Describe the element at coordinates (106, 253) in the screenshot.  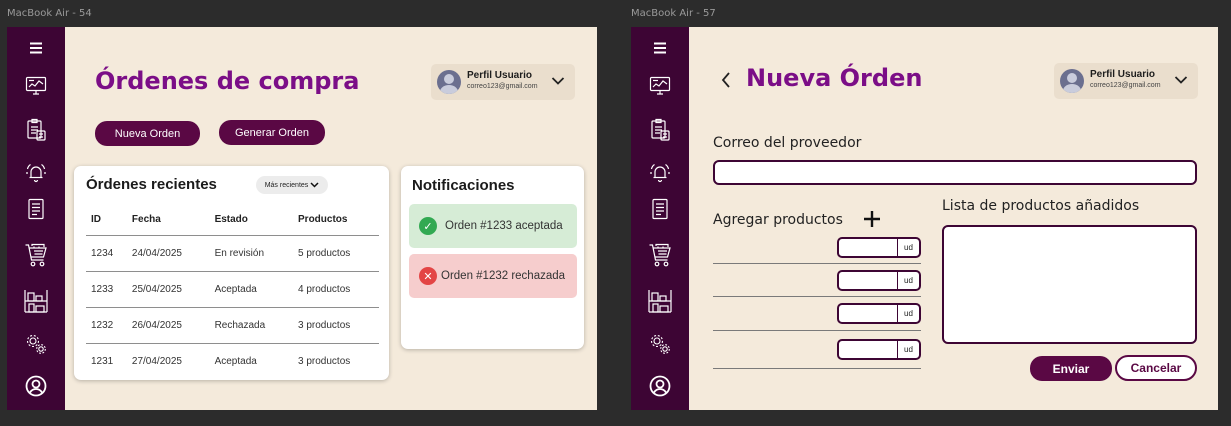
I see `order-id: 1234` at that location.